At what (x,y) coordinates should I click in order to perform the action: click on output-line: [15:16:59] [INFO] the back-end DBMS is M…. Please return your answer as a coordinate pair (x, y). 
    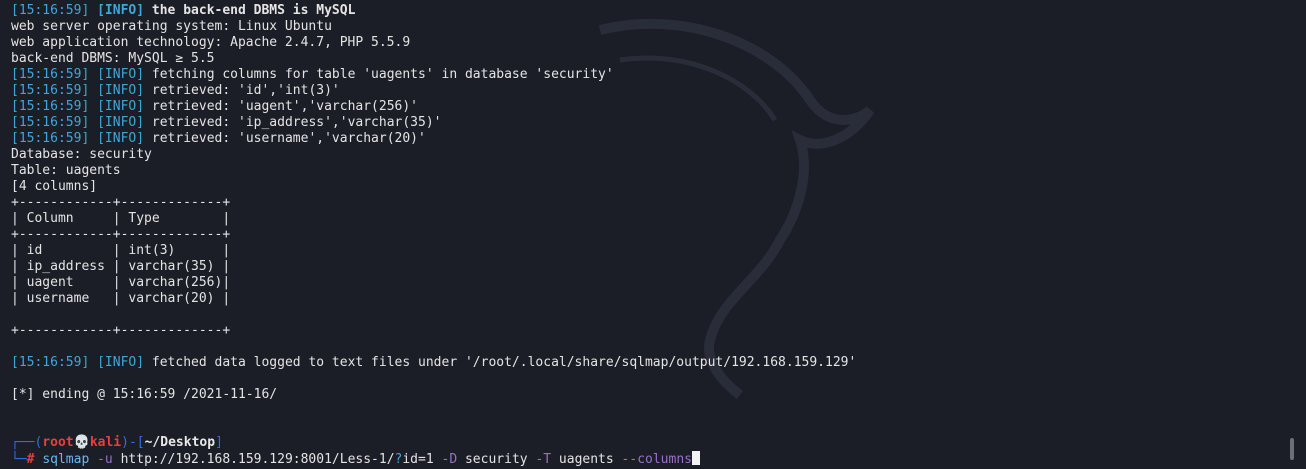
    Looking at the image, I should click on (183, 10).